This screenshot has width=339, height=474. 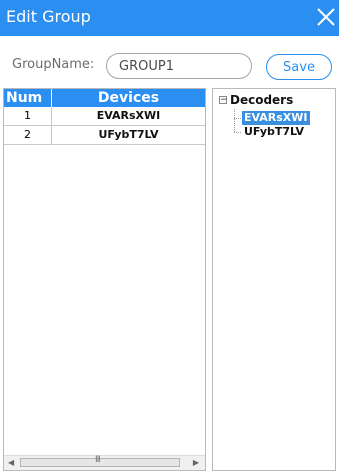 What do you see at coordinates (53, 64) in the screenshot?
I see `group-name-label: GroupName:` at bounding box center [53, 64].